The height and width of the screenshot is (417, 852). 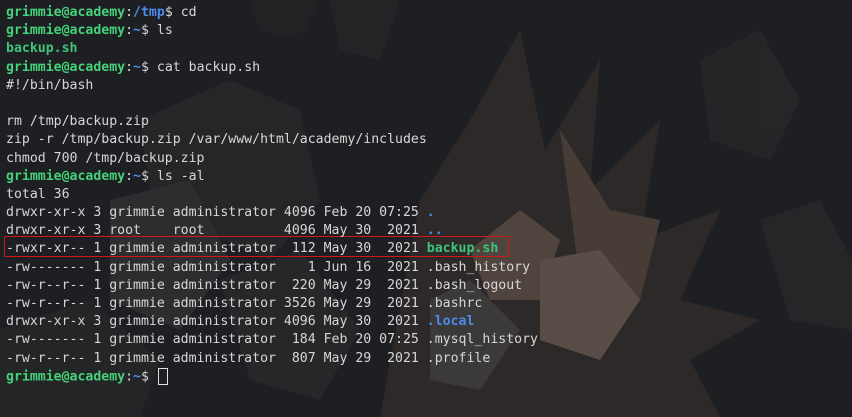 What do you see at coordinates (474, 285) in the screenshot?
I see `listing-name: .bash_logout` at bounding box center [474, 285].